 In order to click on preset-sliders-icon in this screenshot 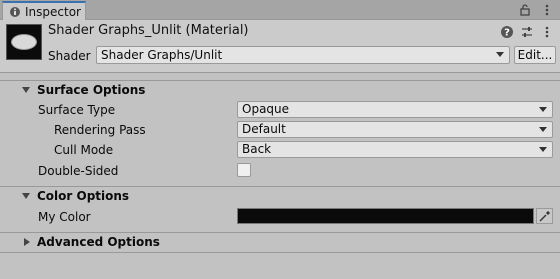, I will do `click(527, 33)`.